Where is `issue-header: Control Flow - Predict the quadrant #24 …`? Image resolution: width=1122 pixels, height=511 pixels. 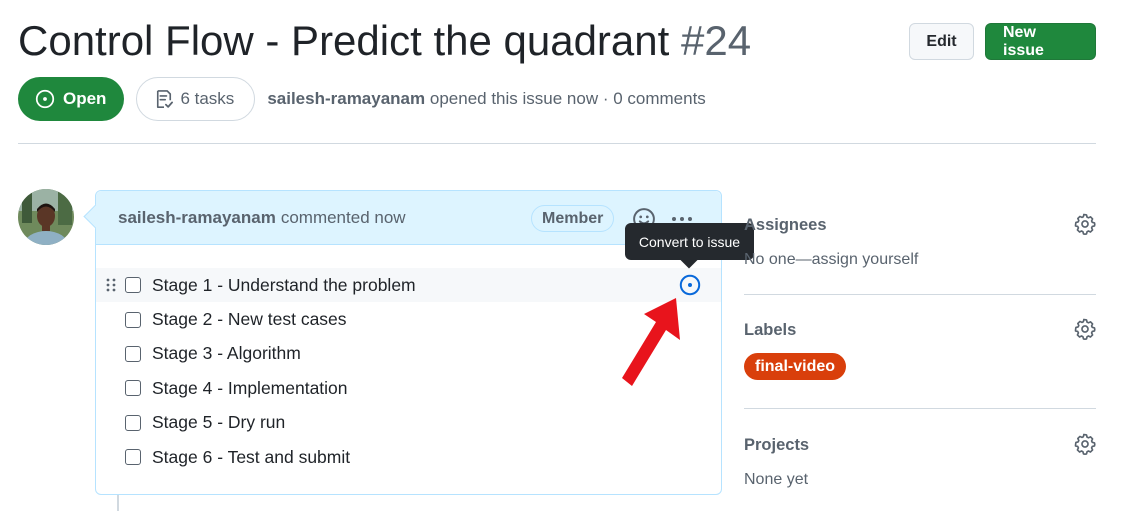 issue-header: Control Flow - Predict the quadrant #24 … is located at coordinates (557, 42).